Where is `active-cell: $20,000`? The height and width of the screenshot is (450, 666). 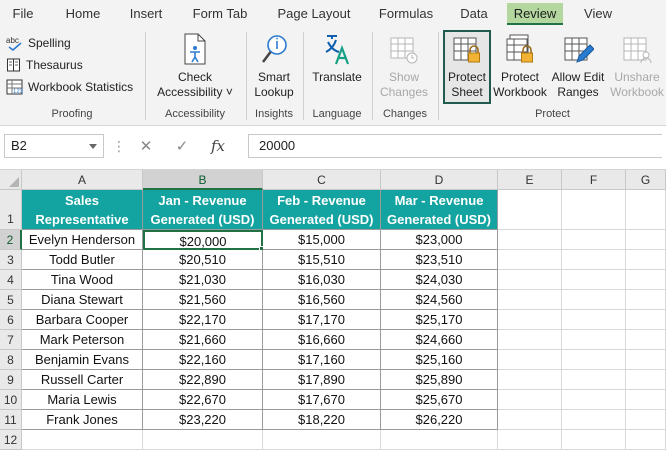 active-cell: $20,000 is located at coordinates (203, 240).